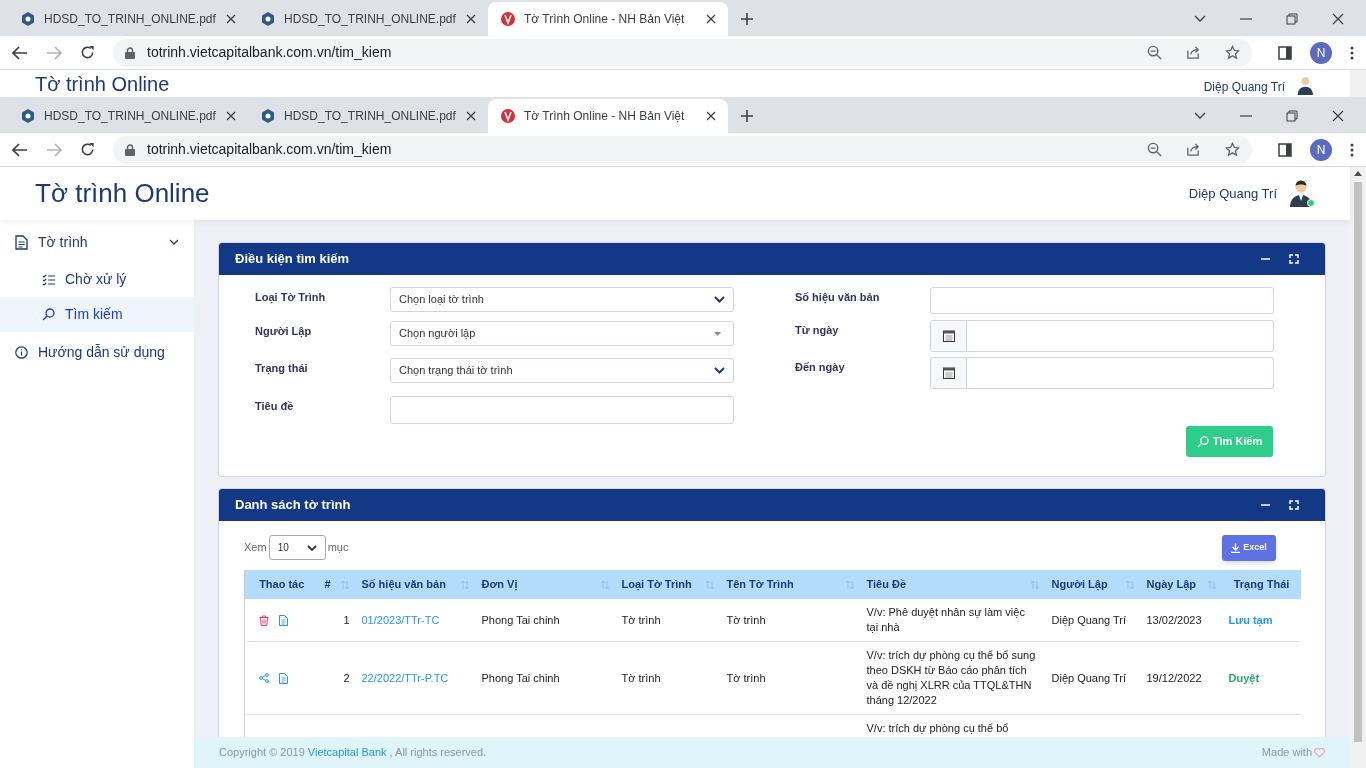 This screenshot has width=1366, height=768. What do you see at coordinates (1286, 753) in the screenshot?
I see `made-with-text: Made with` at bounding box center [1286, 753].